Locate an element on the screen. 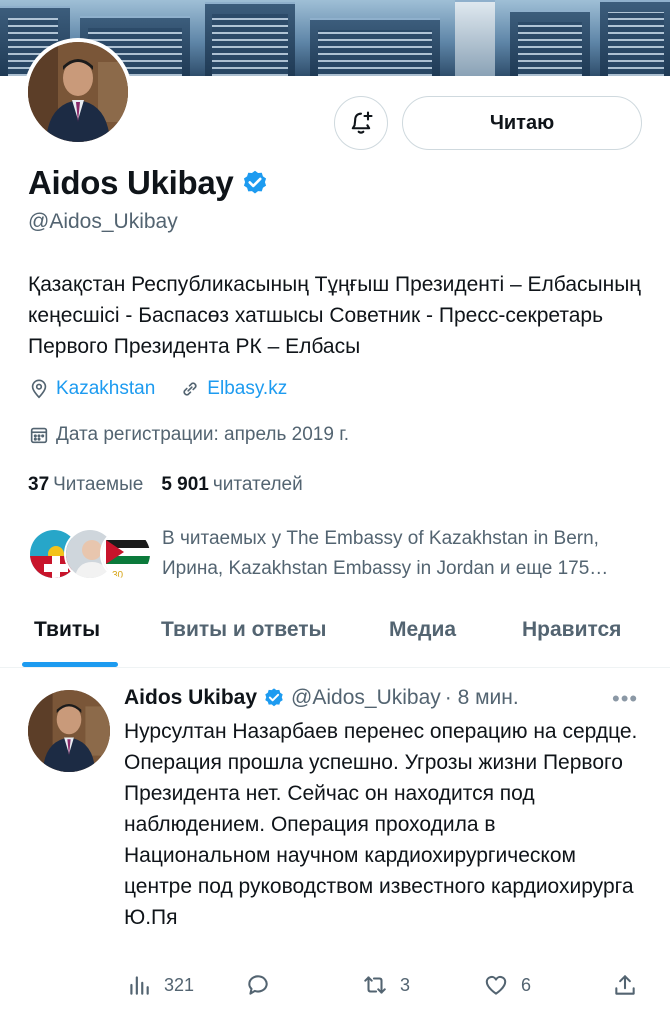  retweet-icon is located at coordinates (375, 985).